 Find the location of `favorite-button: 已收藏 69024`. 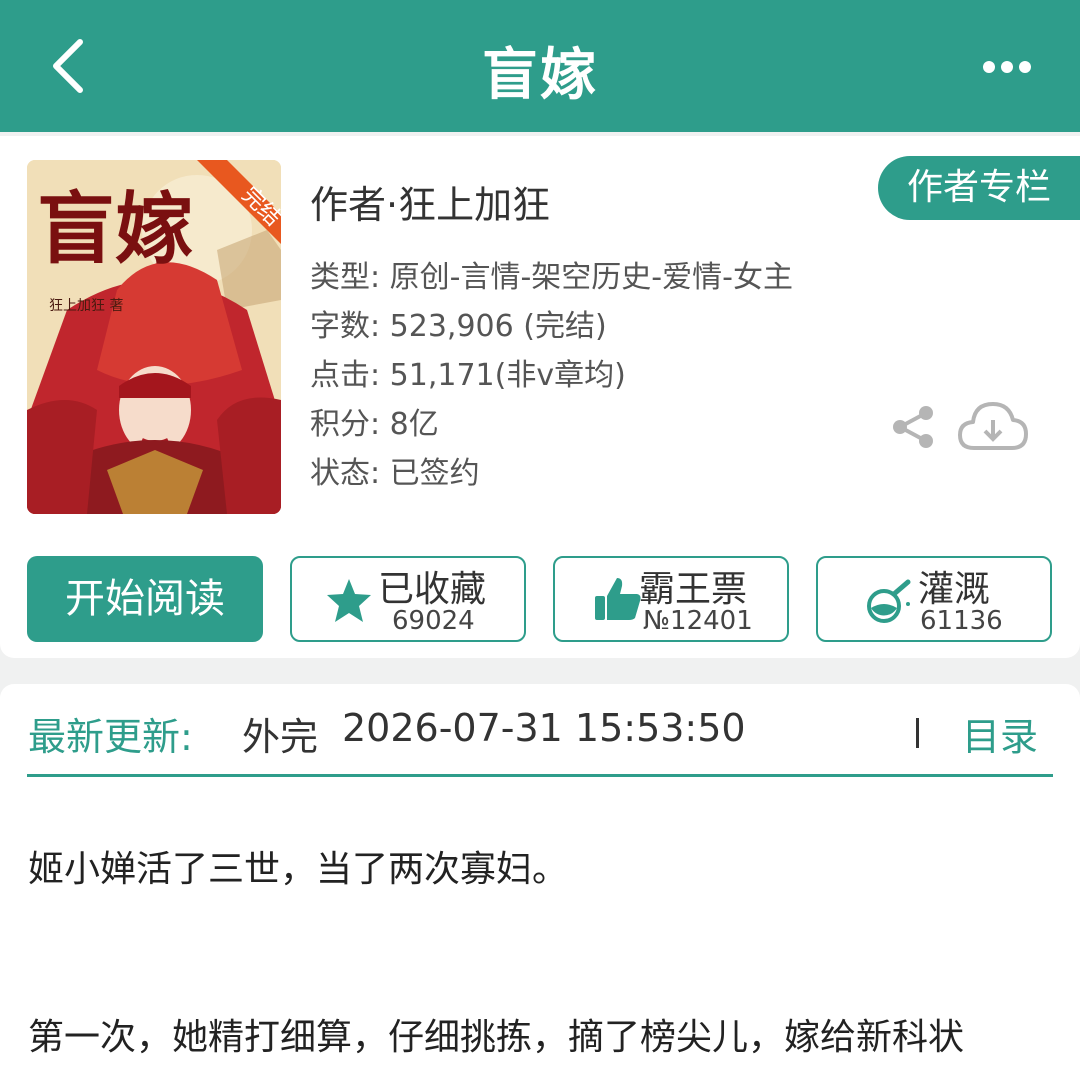

favorite-button: 已收藏 69024 is located at coordinates (408, 599).